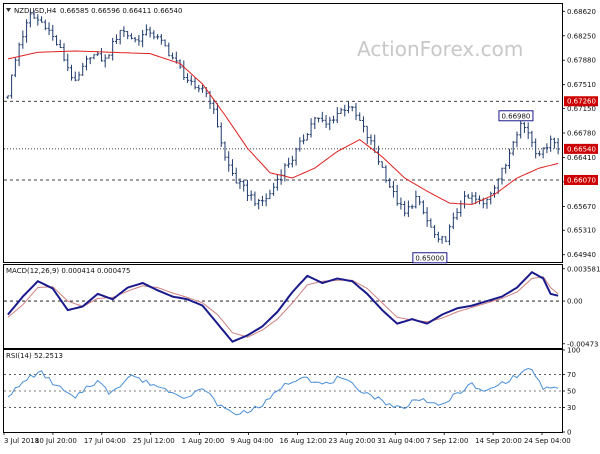  Describe the element at coordinates (581, 61) in the screenshot. I see `price-tick-label: 0.67880` at that location.